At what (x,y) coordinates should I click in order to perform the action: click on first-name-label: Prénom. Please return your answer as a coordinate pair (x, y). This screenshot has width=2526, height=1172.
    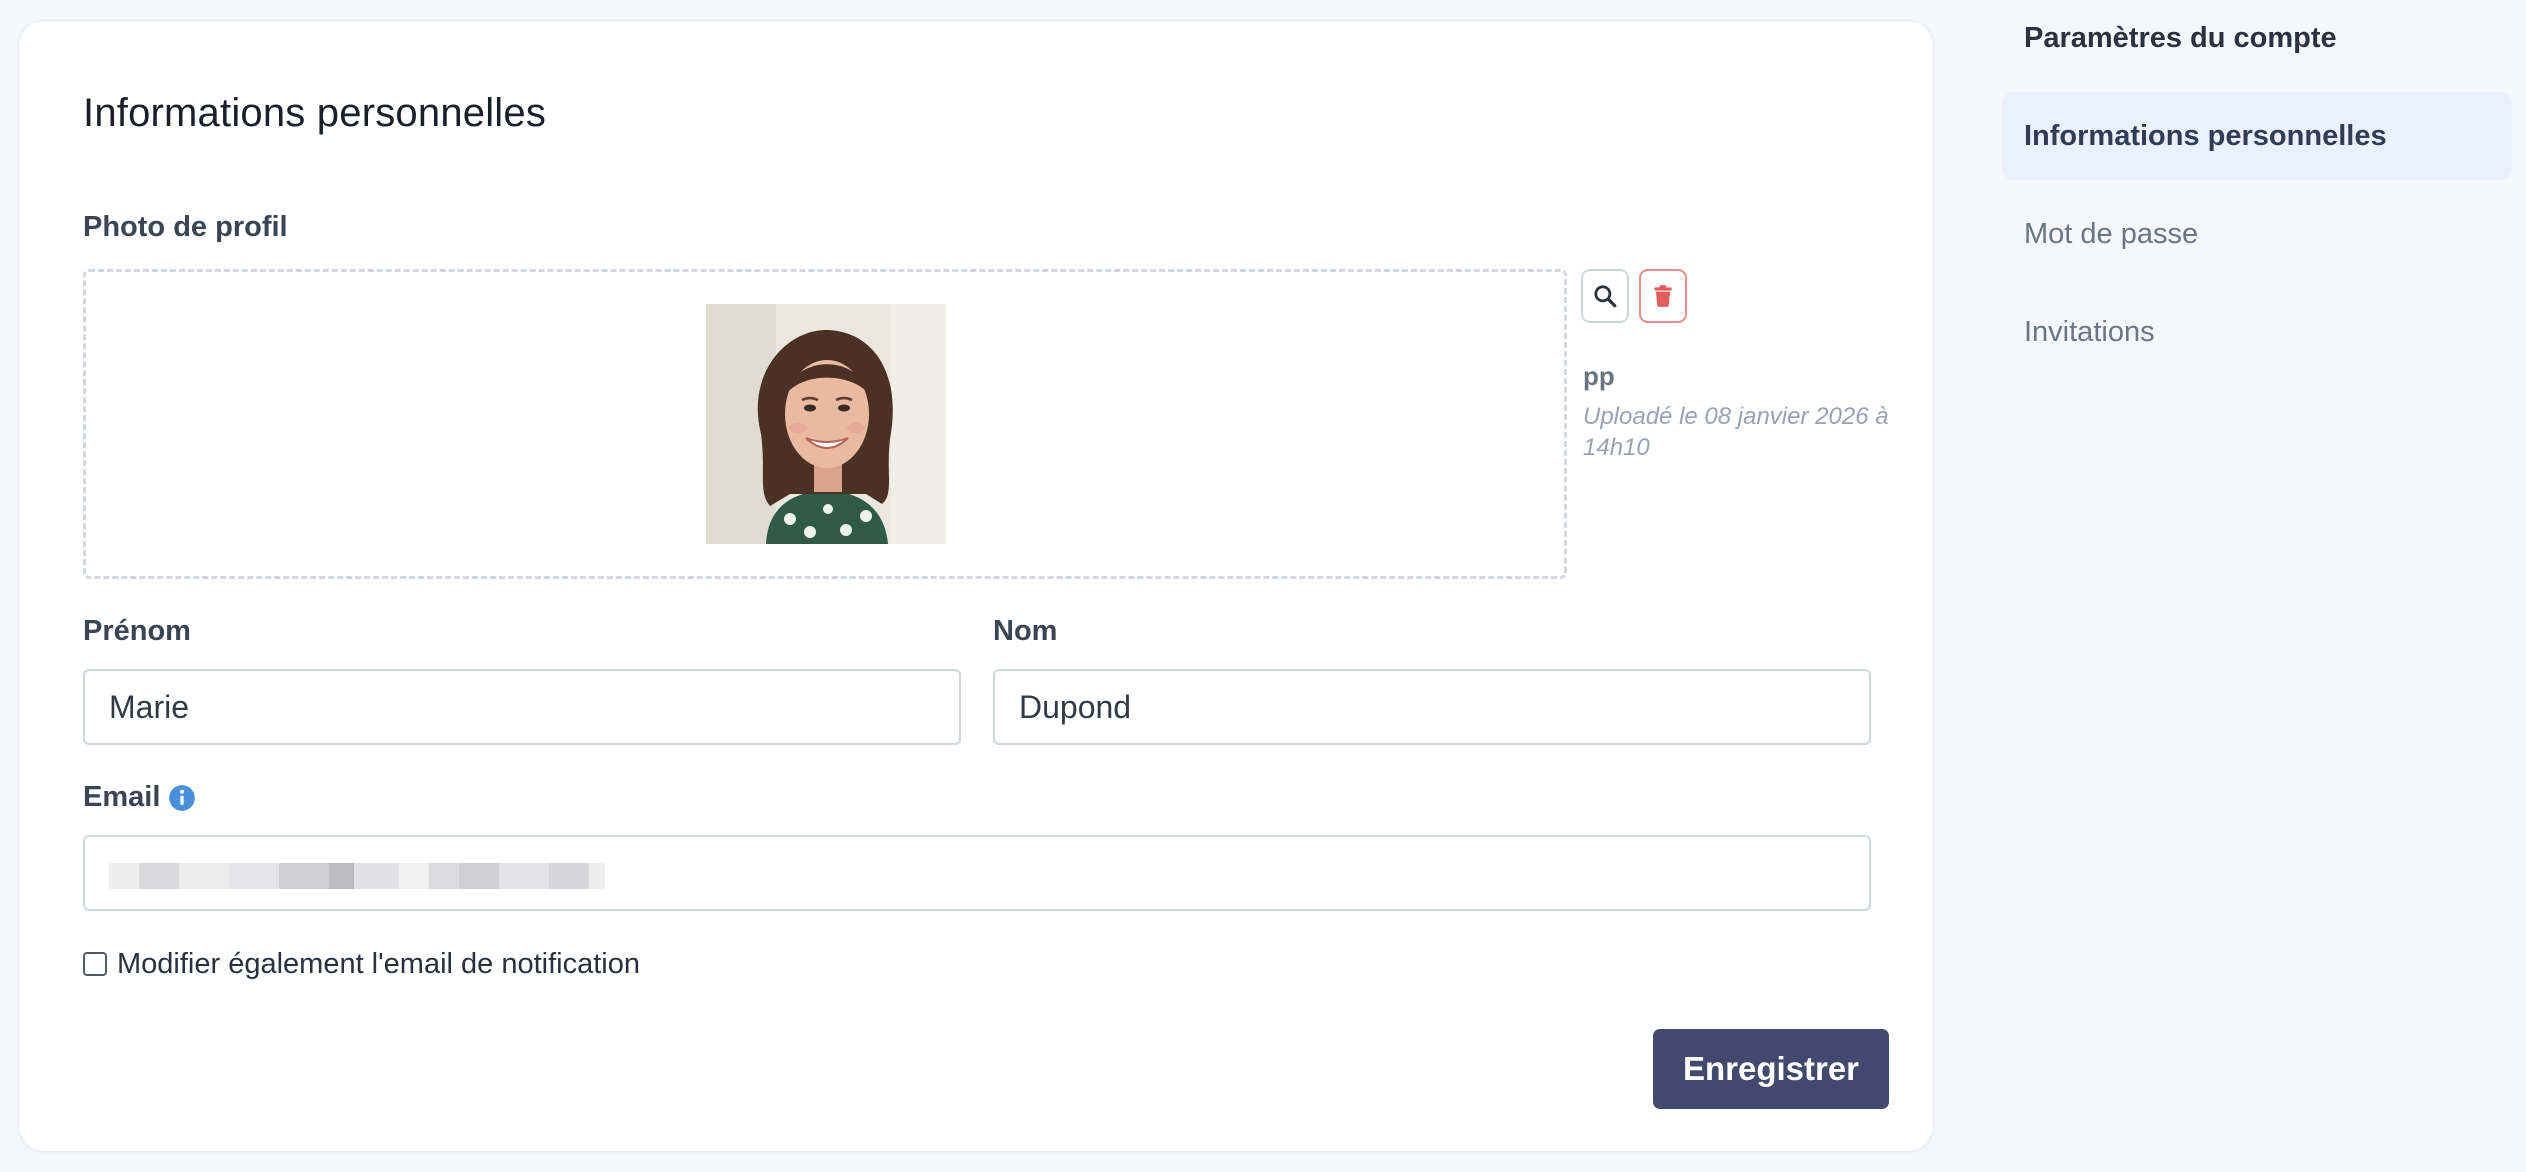
    Looking at the image, I should click on (137, 631).